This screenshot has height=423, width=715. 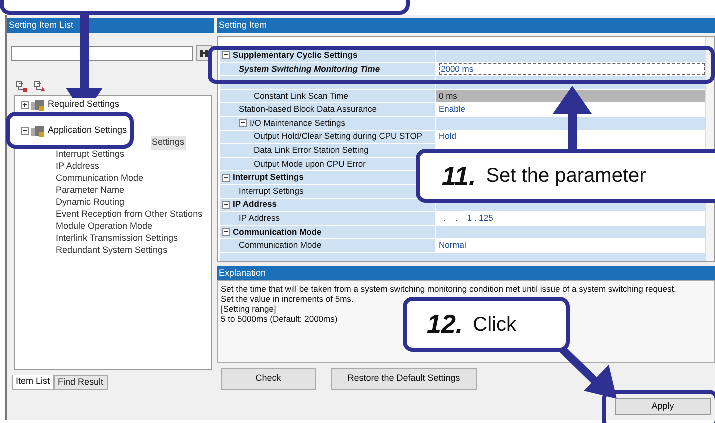 I want to click on search-field, so click(x=102, y=53).